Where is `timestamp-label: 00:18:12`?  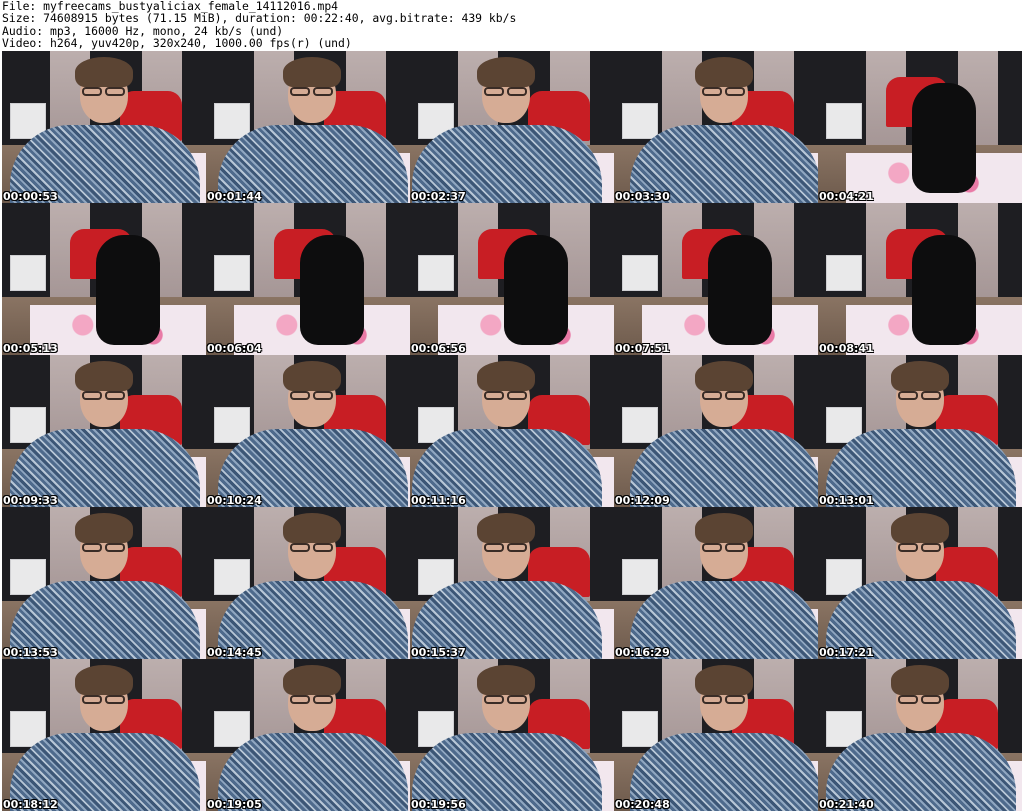
timestamp-label: 00:18:12 is located at coordinates (30, 804).